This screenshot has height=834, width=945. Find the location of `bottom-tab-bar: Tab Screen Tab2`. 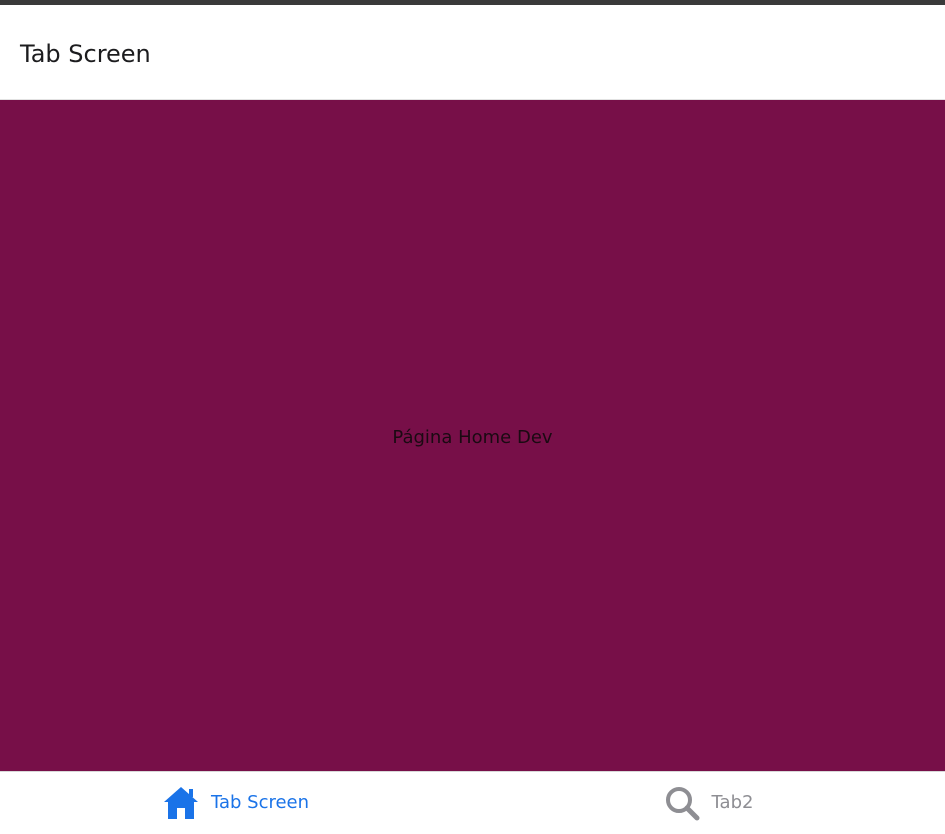

bottom-tab-bar: Tab Screen Tab2 is located at coordinates (472, 802).